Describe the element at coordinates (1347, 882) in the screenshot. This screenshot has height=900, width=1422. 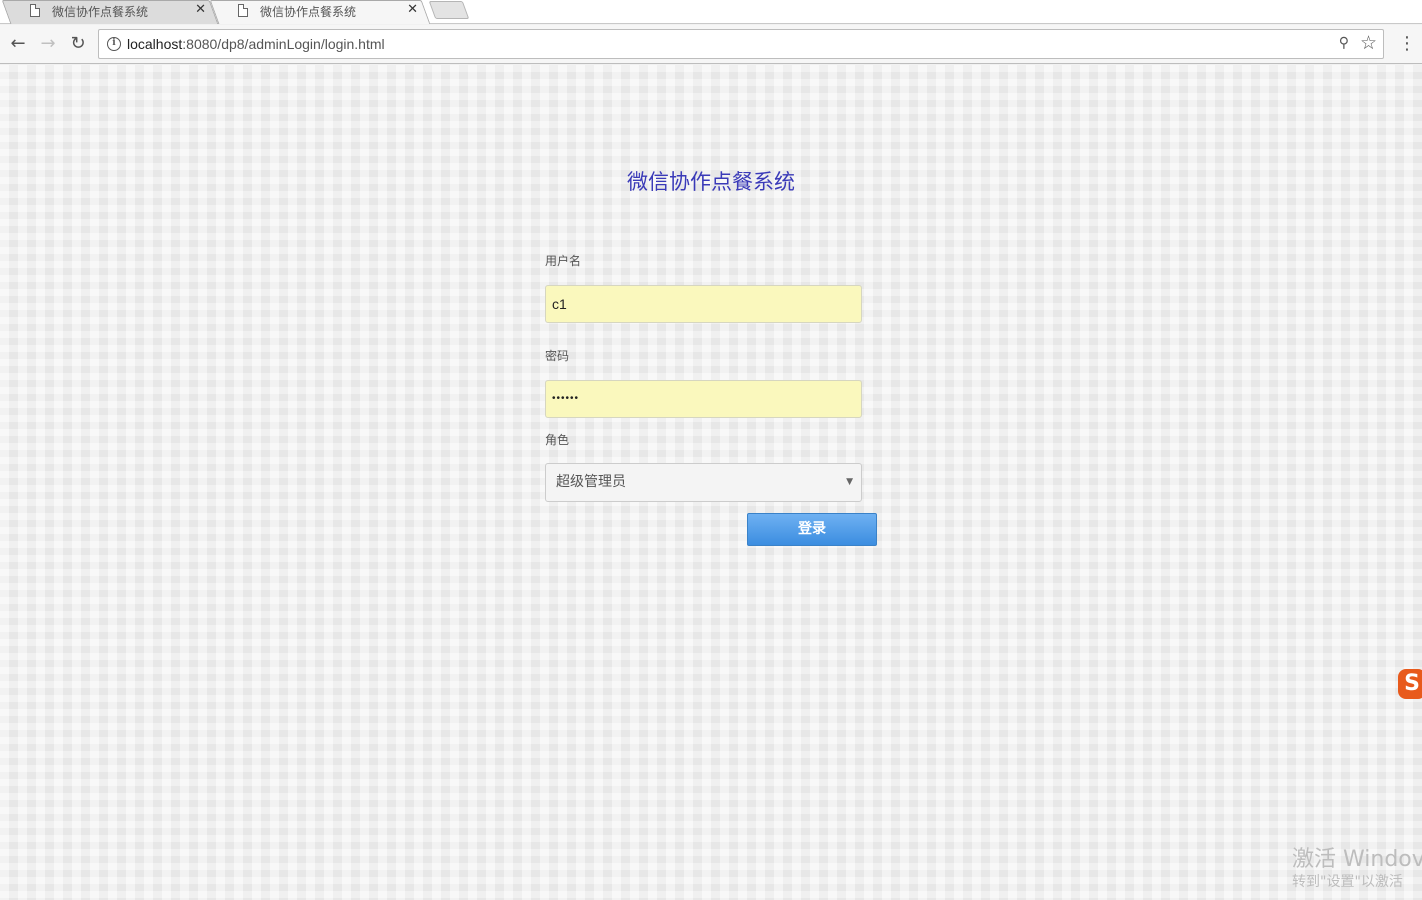
I see `watermark-subtitle: 转到"设置"以激活` at that location.